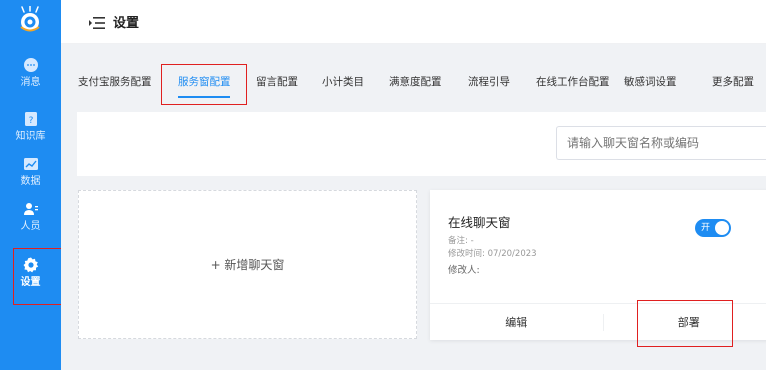  Describe the element at coordinates (516, 322) in the screenshot. I see `edit-button: 编辑` at that location.